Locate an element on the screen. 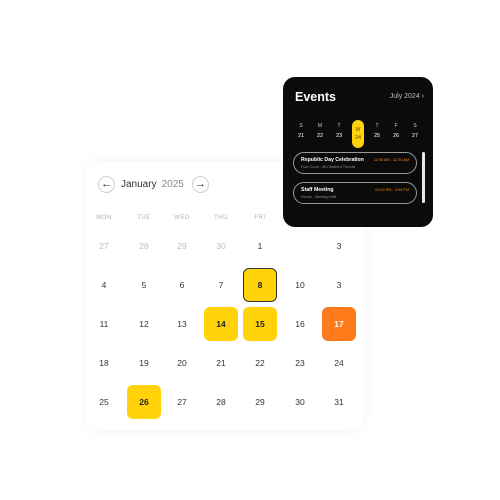 The width and height of the screenshot is (500, 500). previous-month-button: ← is located at coordinates (106, 184).